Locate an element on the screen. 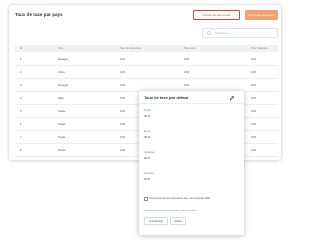 The width and height of the screenshot is (320, 240). field-value-product: 20 % is located at coordinates (147, 116).